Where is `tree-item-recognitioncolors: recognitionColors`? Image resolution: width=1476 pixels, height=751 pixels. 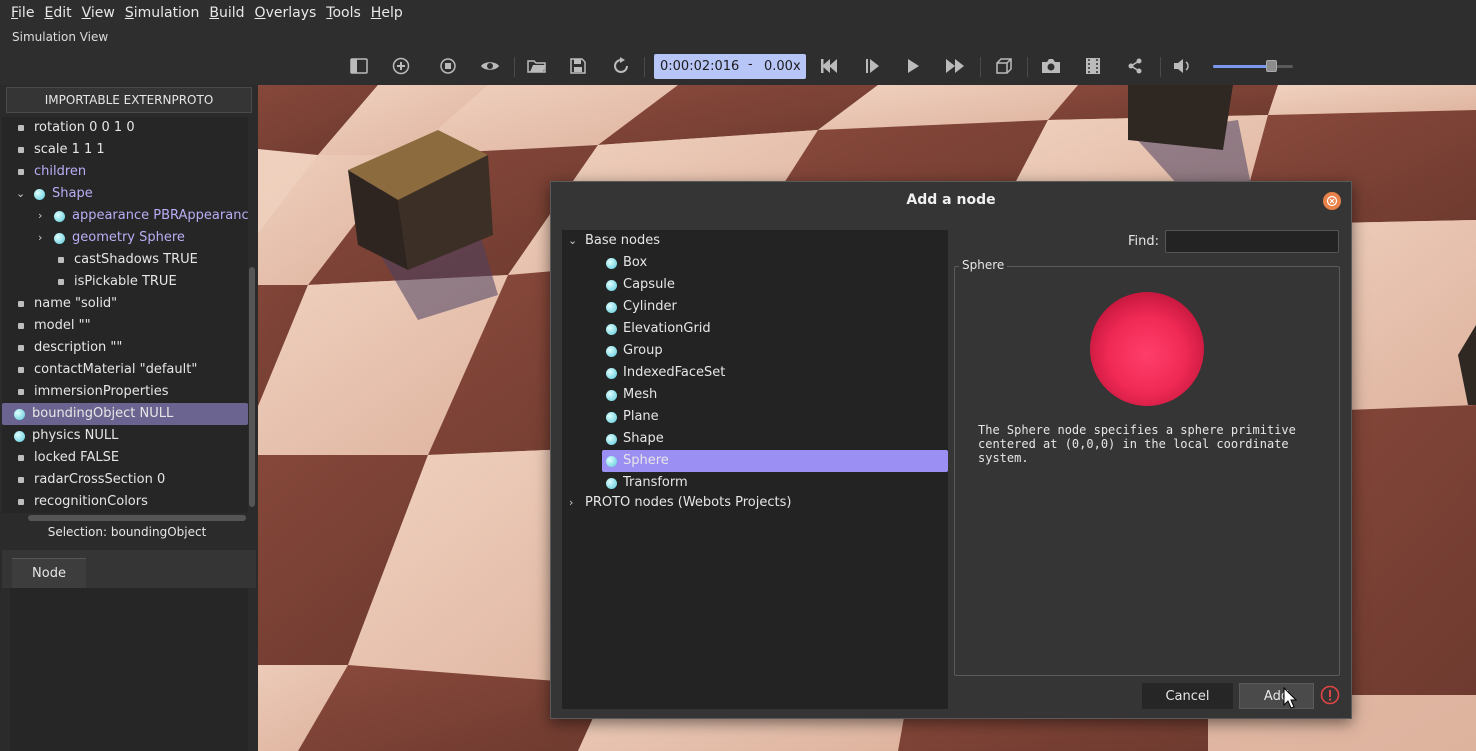
tree-item-recognitioncolors: recognitionColors is located at coordinates (125, 502).